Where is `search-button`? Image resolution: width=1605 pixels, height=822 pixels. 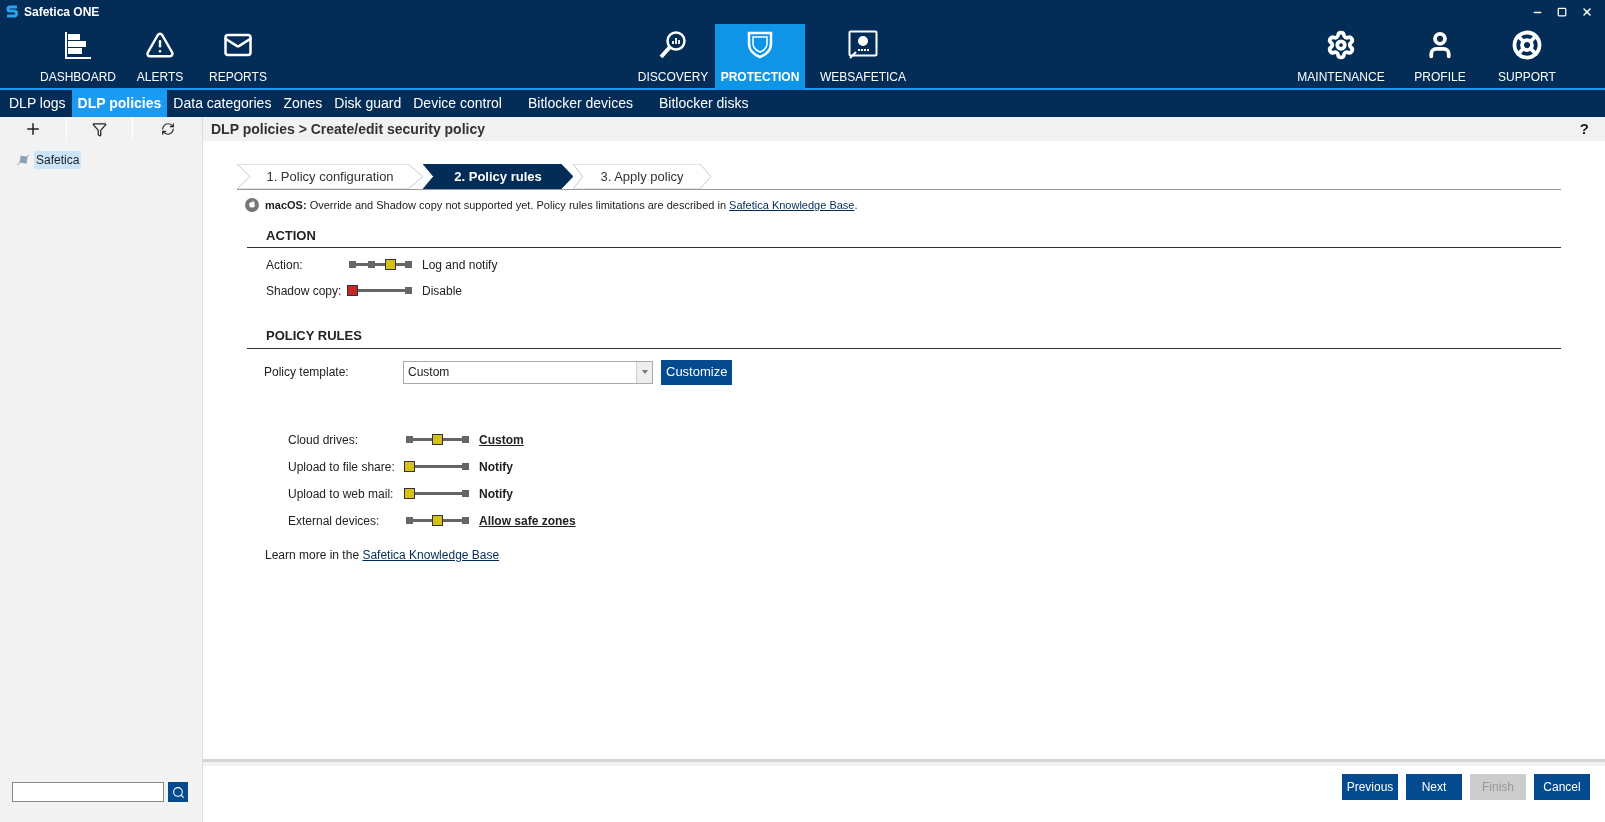 search-button is located at coordinates (178, 792).